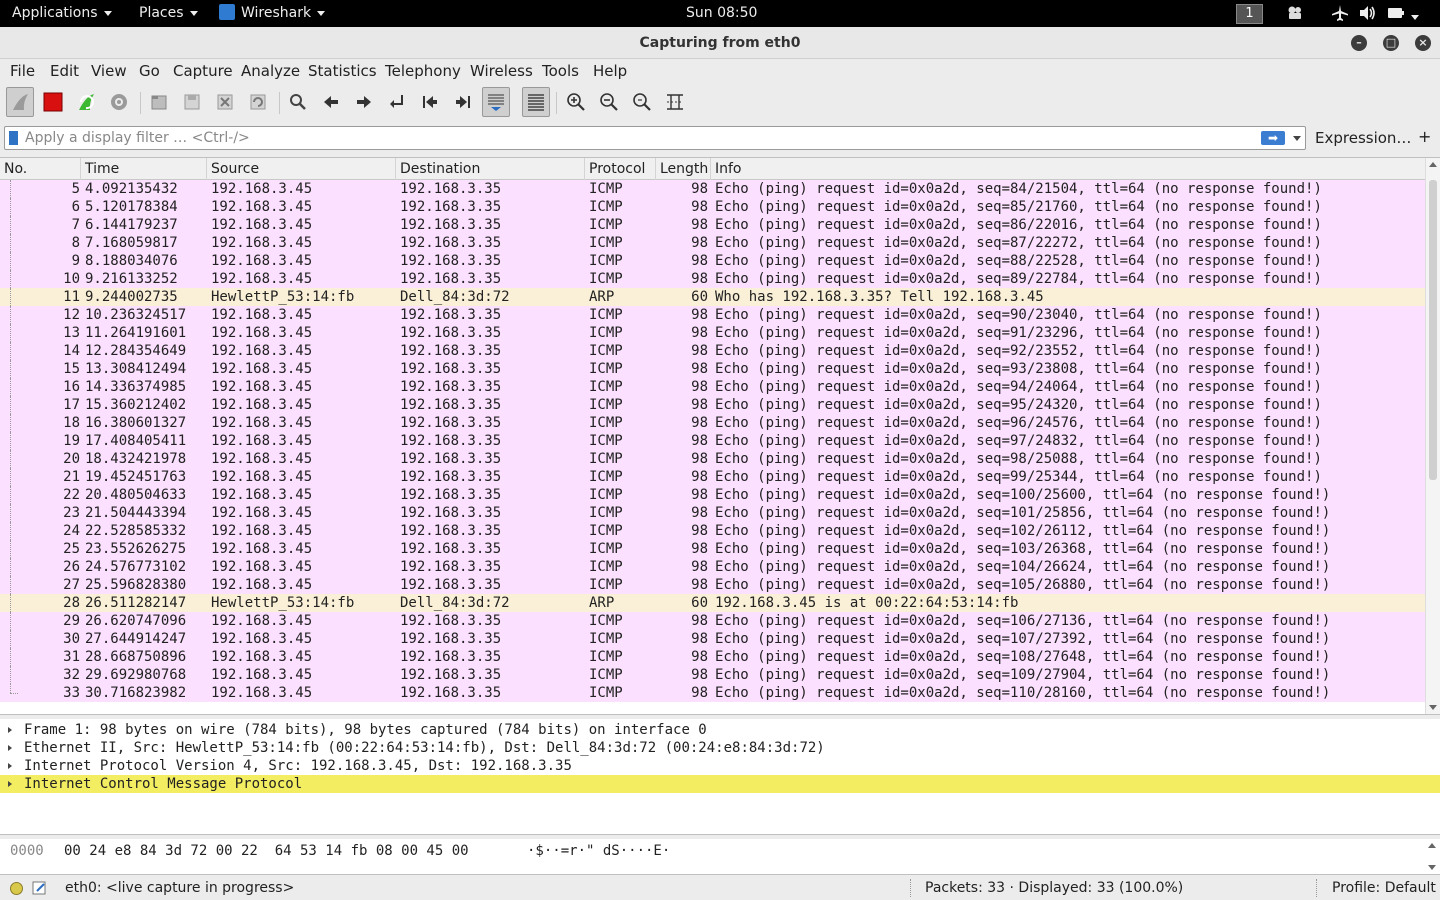 This screenshot has width=1440, height=900. Describe the element at coordinates (463, 102) in the screenshot. I see `last-packet-icon` at that location.